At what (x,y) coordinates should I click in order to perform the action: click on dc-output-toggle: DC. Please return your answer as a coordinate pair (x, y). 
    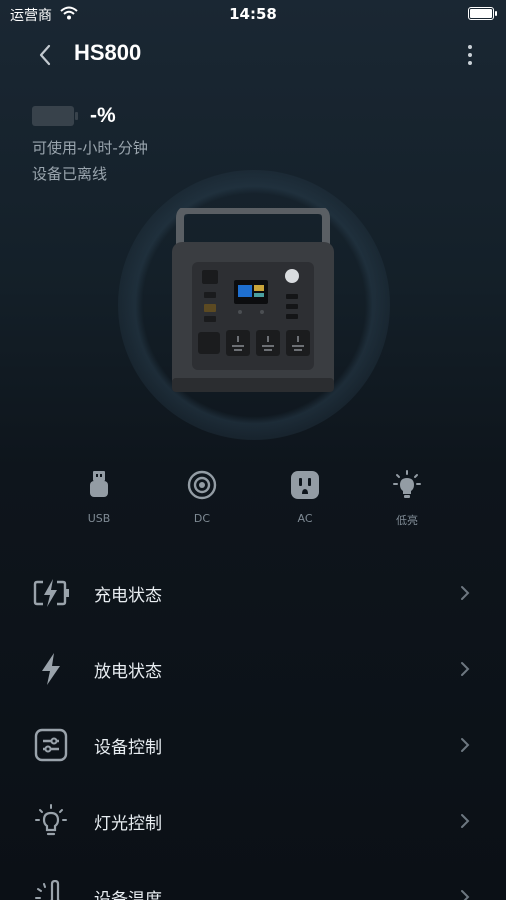
    Looking at the image, I should click on (202, 498).